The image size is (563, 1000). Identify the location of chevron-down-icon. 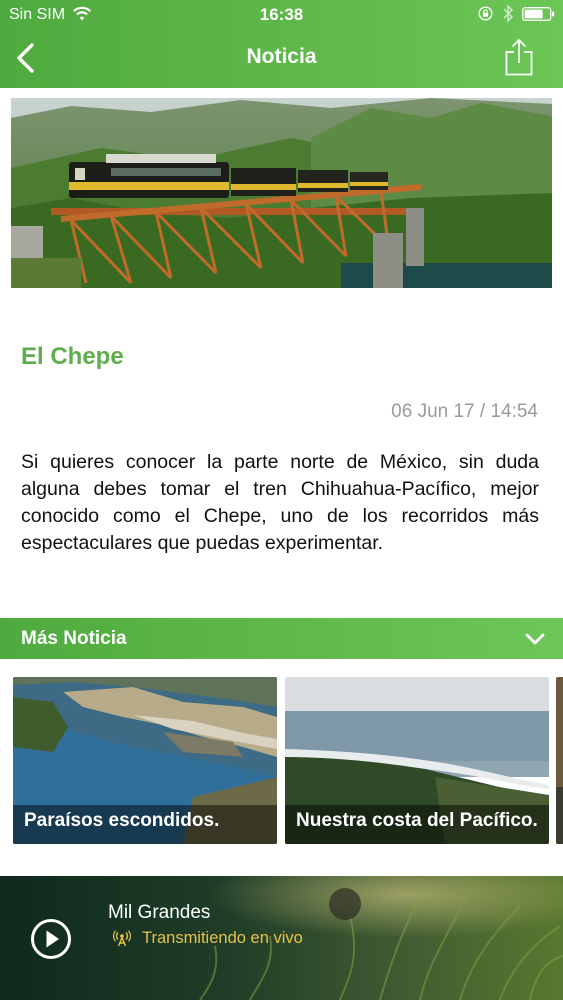
(535, 639).